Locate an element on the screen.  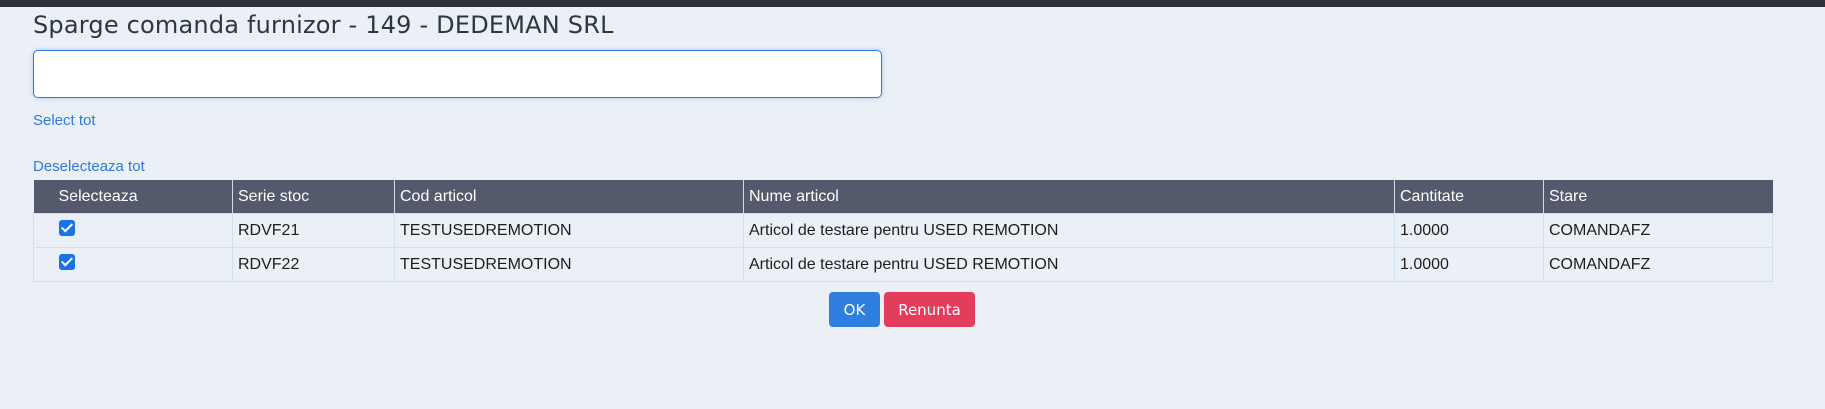
column-header-cod-articol: Cod articol is located at coordinates (569, 197).